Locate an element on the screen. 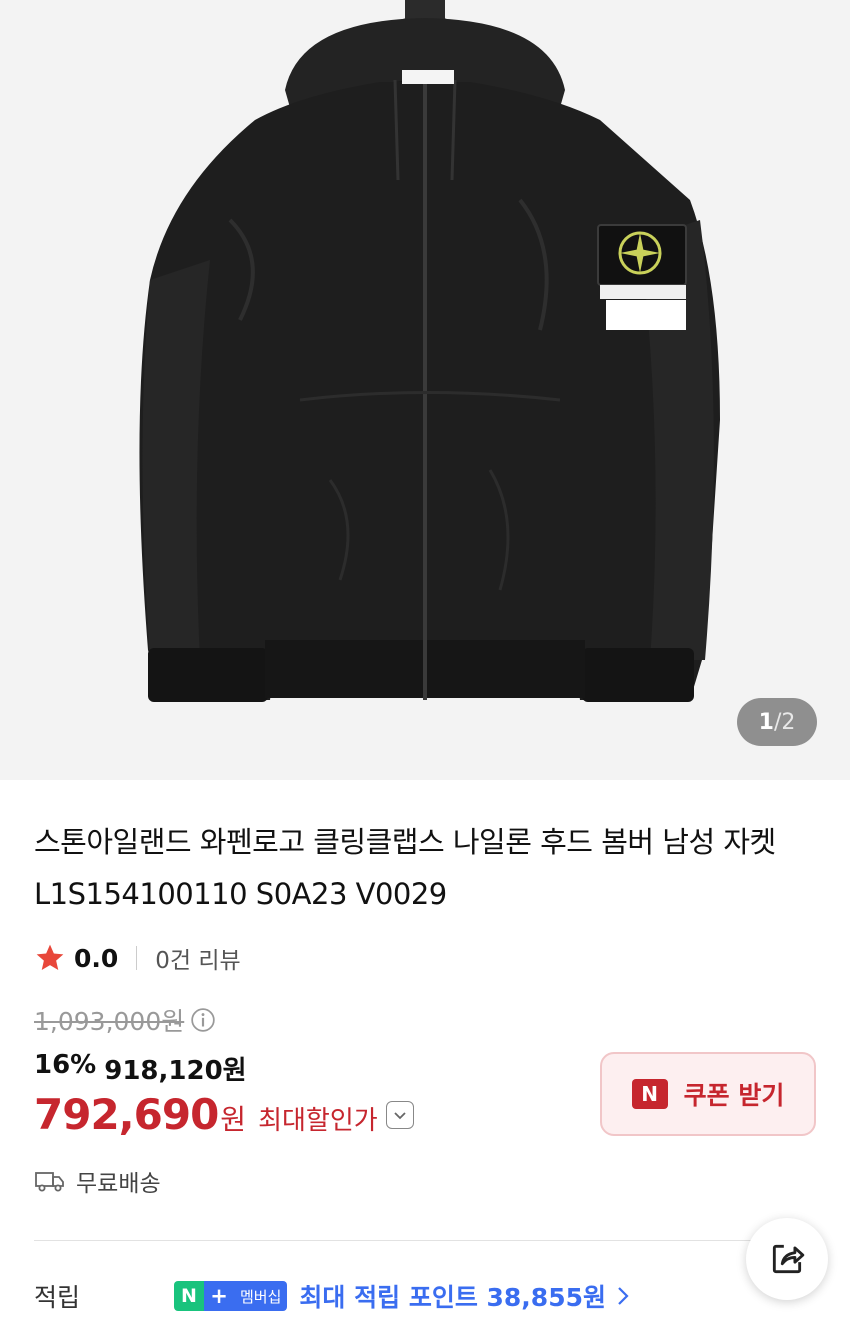  chevron-right-icon is located at coordinates (623, 1296).